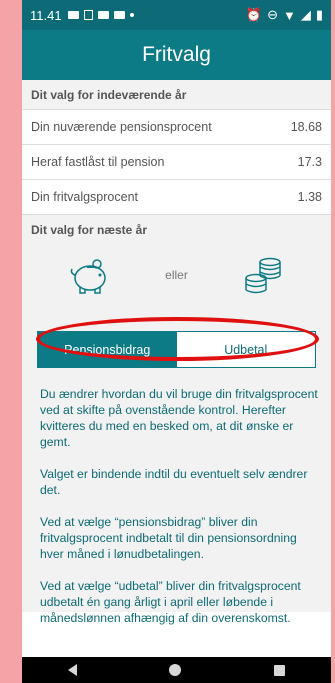 This screenshot has height=683, width=335. I want to click on row-value: 18.68, so click(306, 127).